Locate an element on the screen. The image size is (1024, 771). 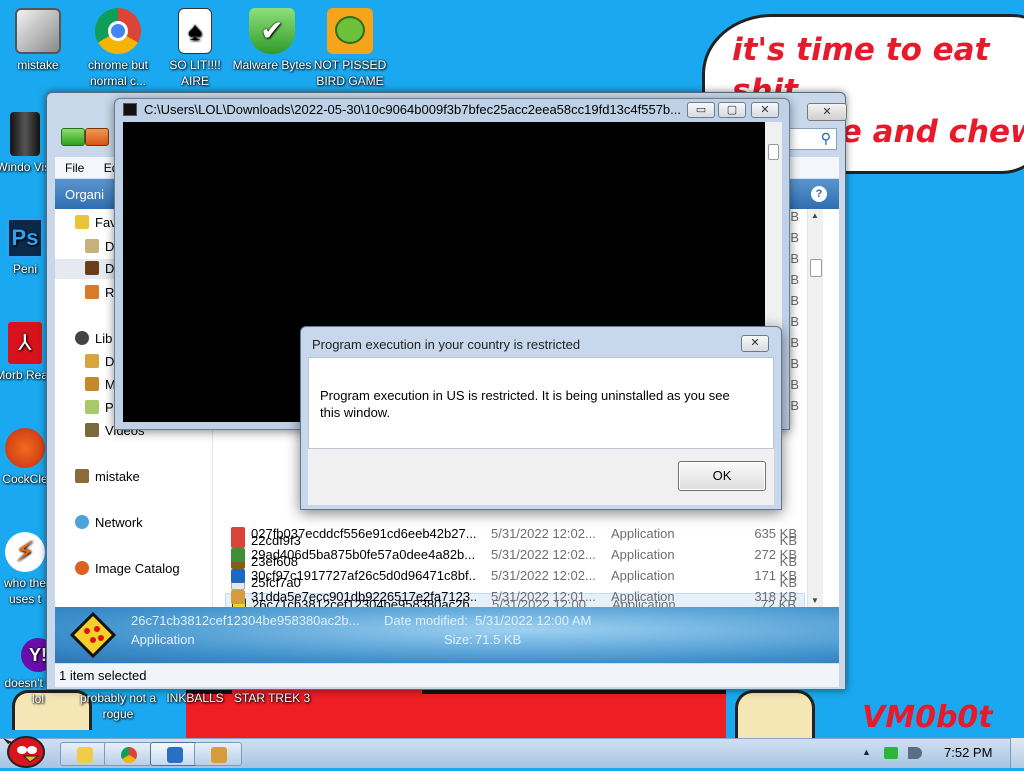
nav-label: mistake is located at coordinates (117, 476).